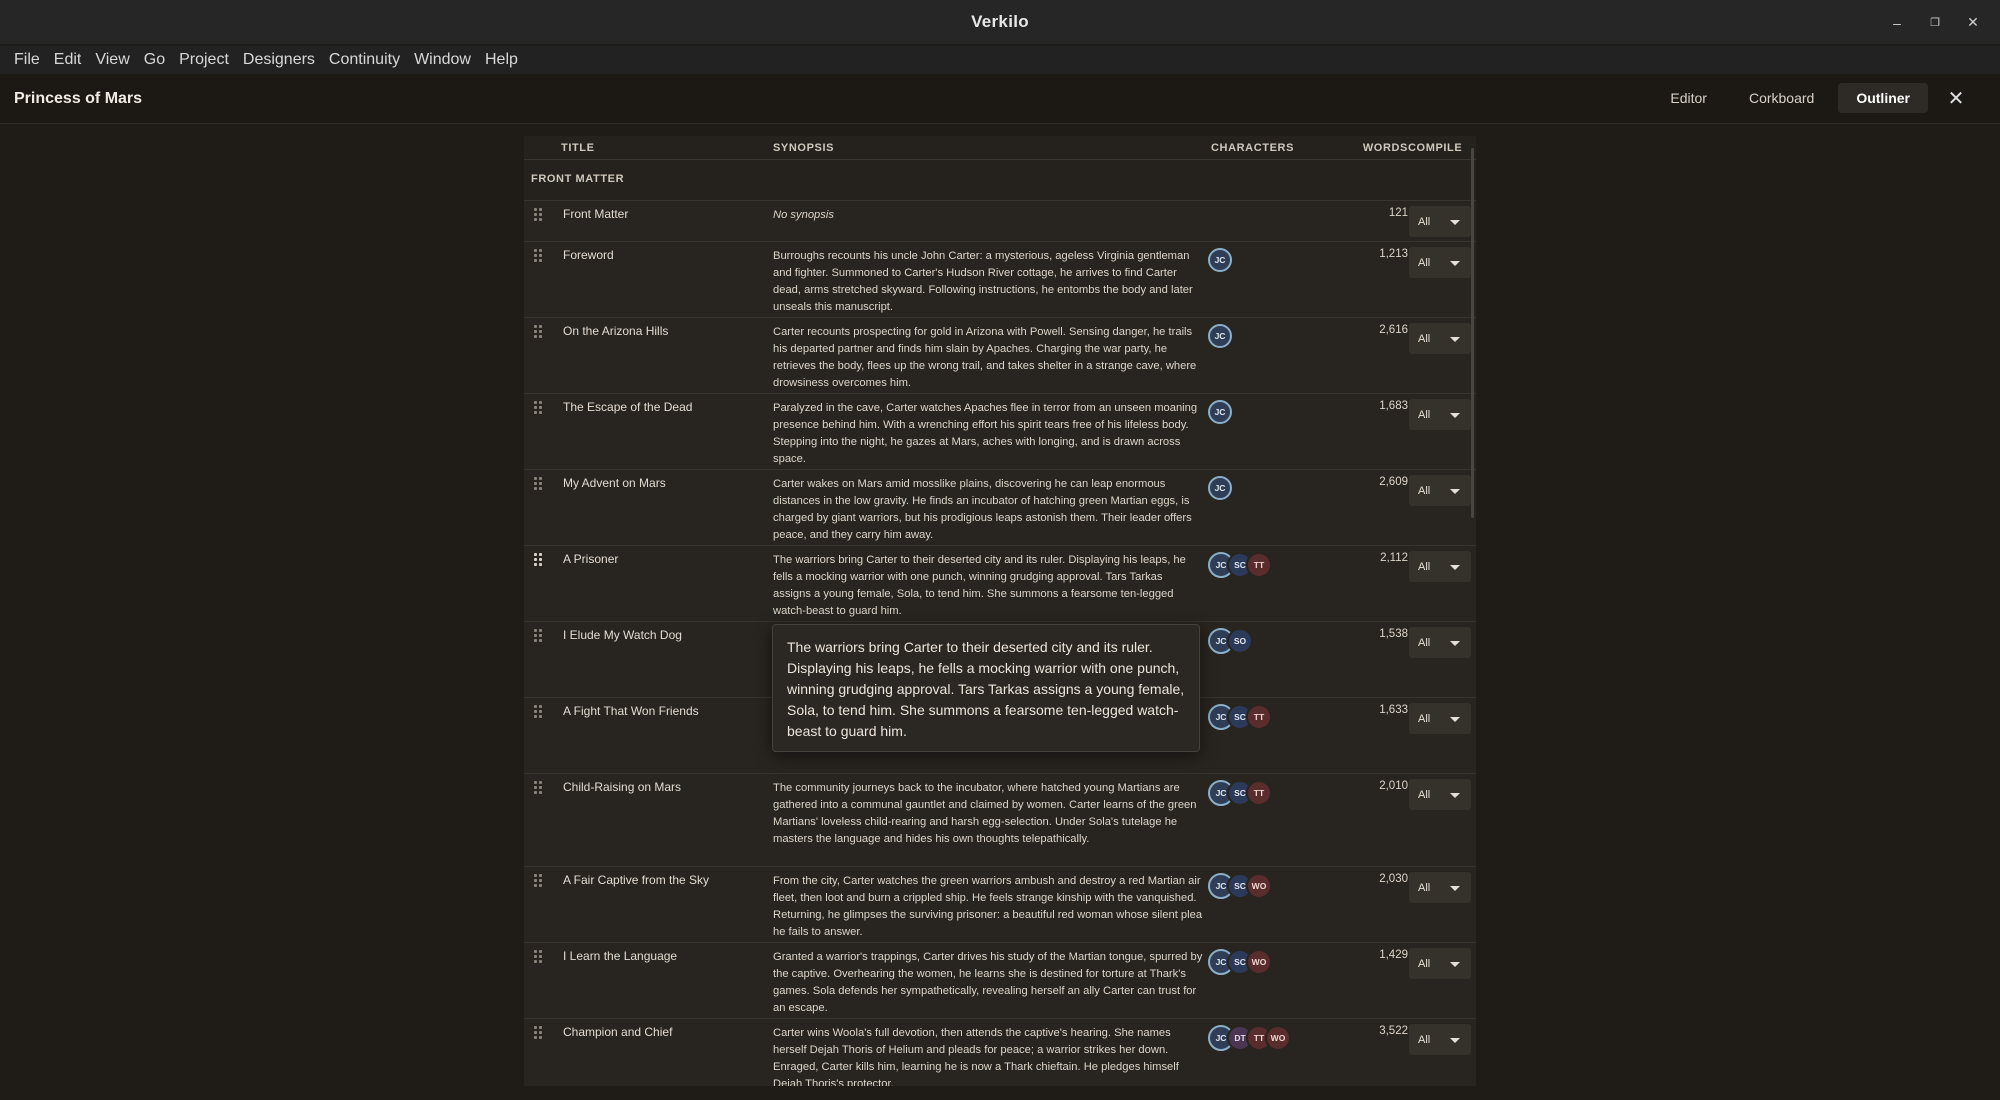 This screenshot has height=1100, width=2000. I want to click on menu-window: Window, so click(442, 60).